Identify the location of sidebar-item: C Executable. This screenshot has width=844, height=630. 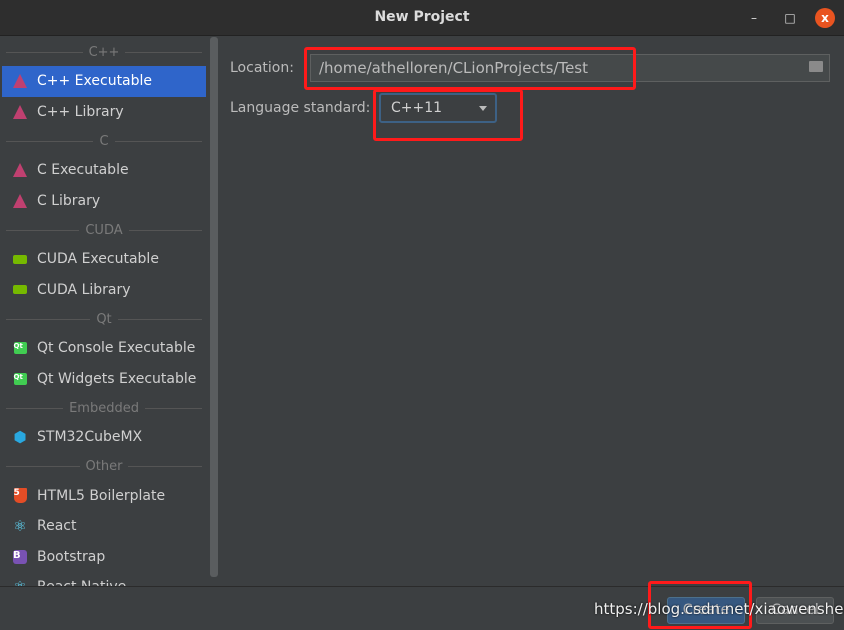
(104, 170).